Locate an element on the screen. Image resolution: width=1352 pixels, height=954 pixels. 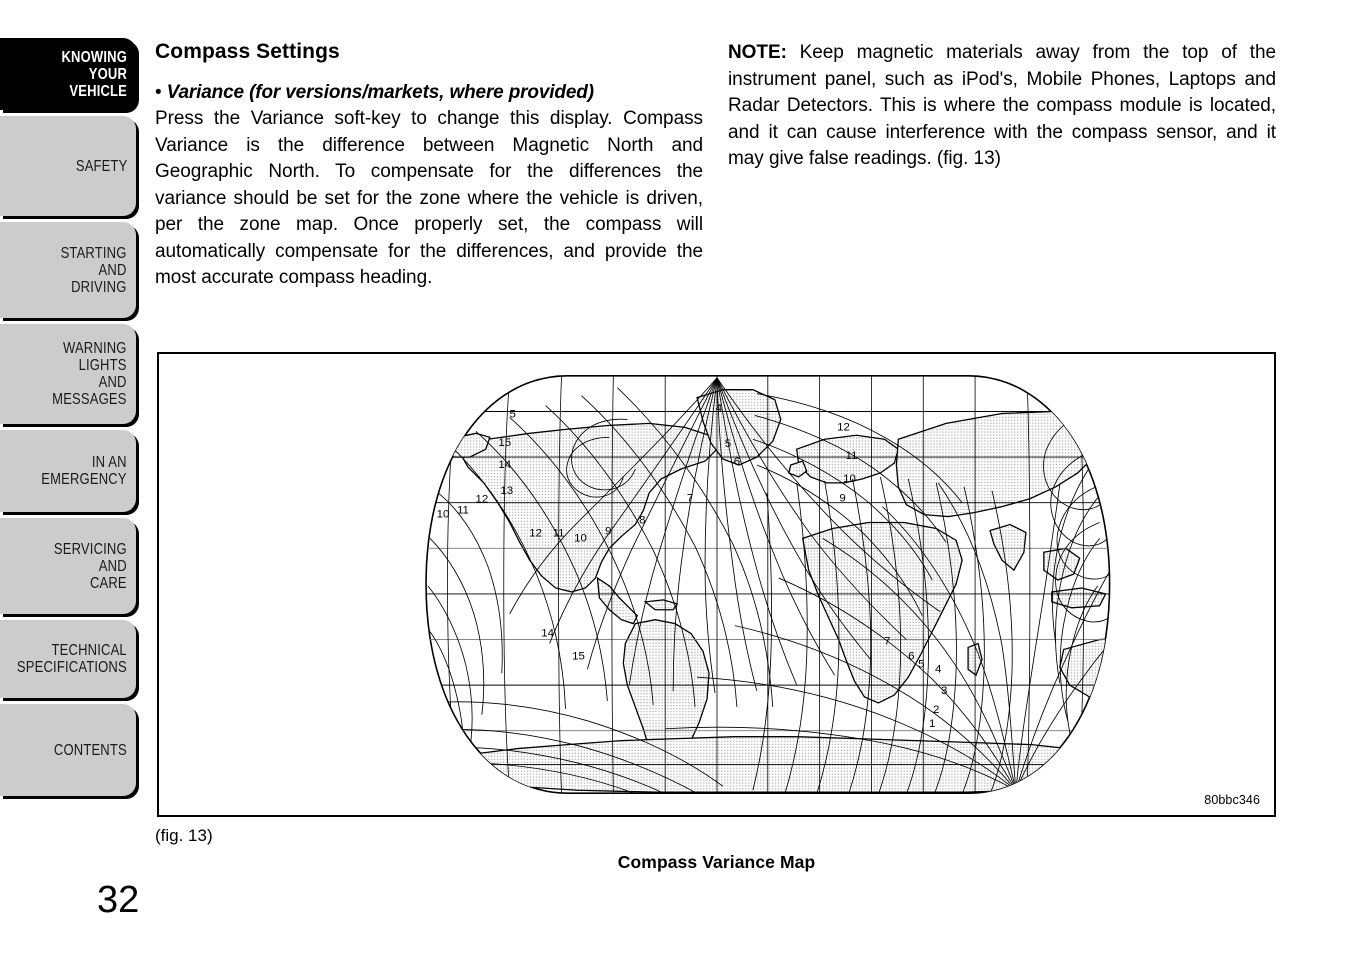
sidebar-item-in-an-emergency: IN AN EMERGENCY is located at coordinates (68, 471).